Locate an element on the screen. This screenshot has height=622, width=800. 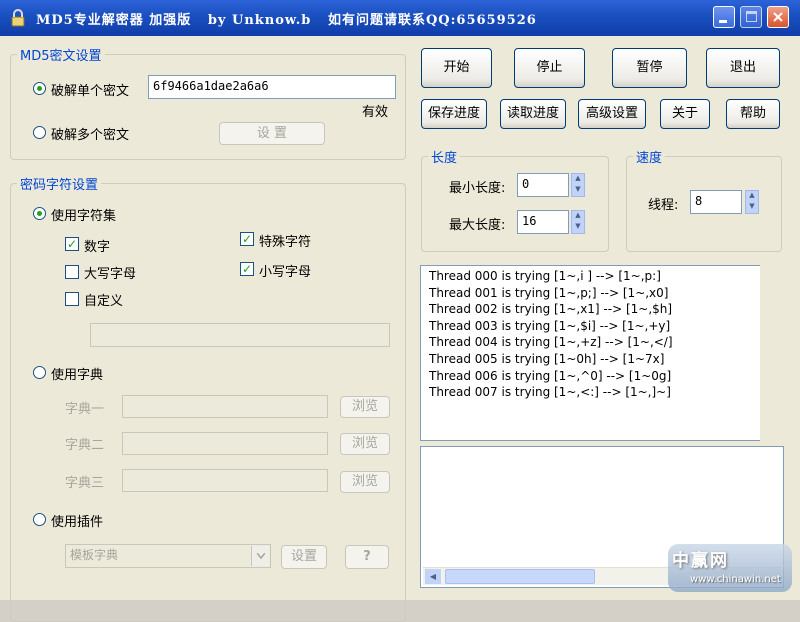
md5-group-title: MD5密文设置 is located at coordinates (61, 54).